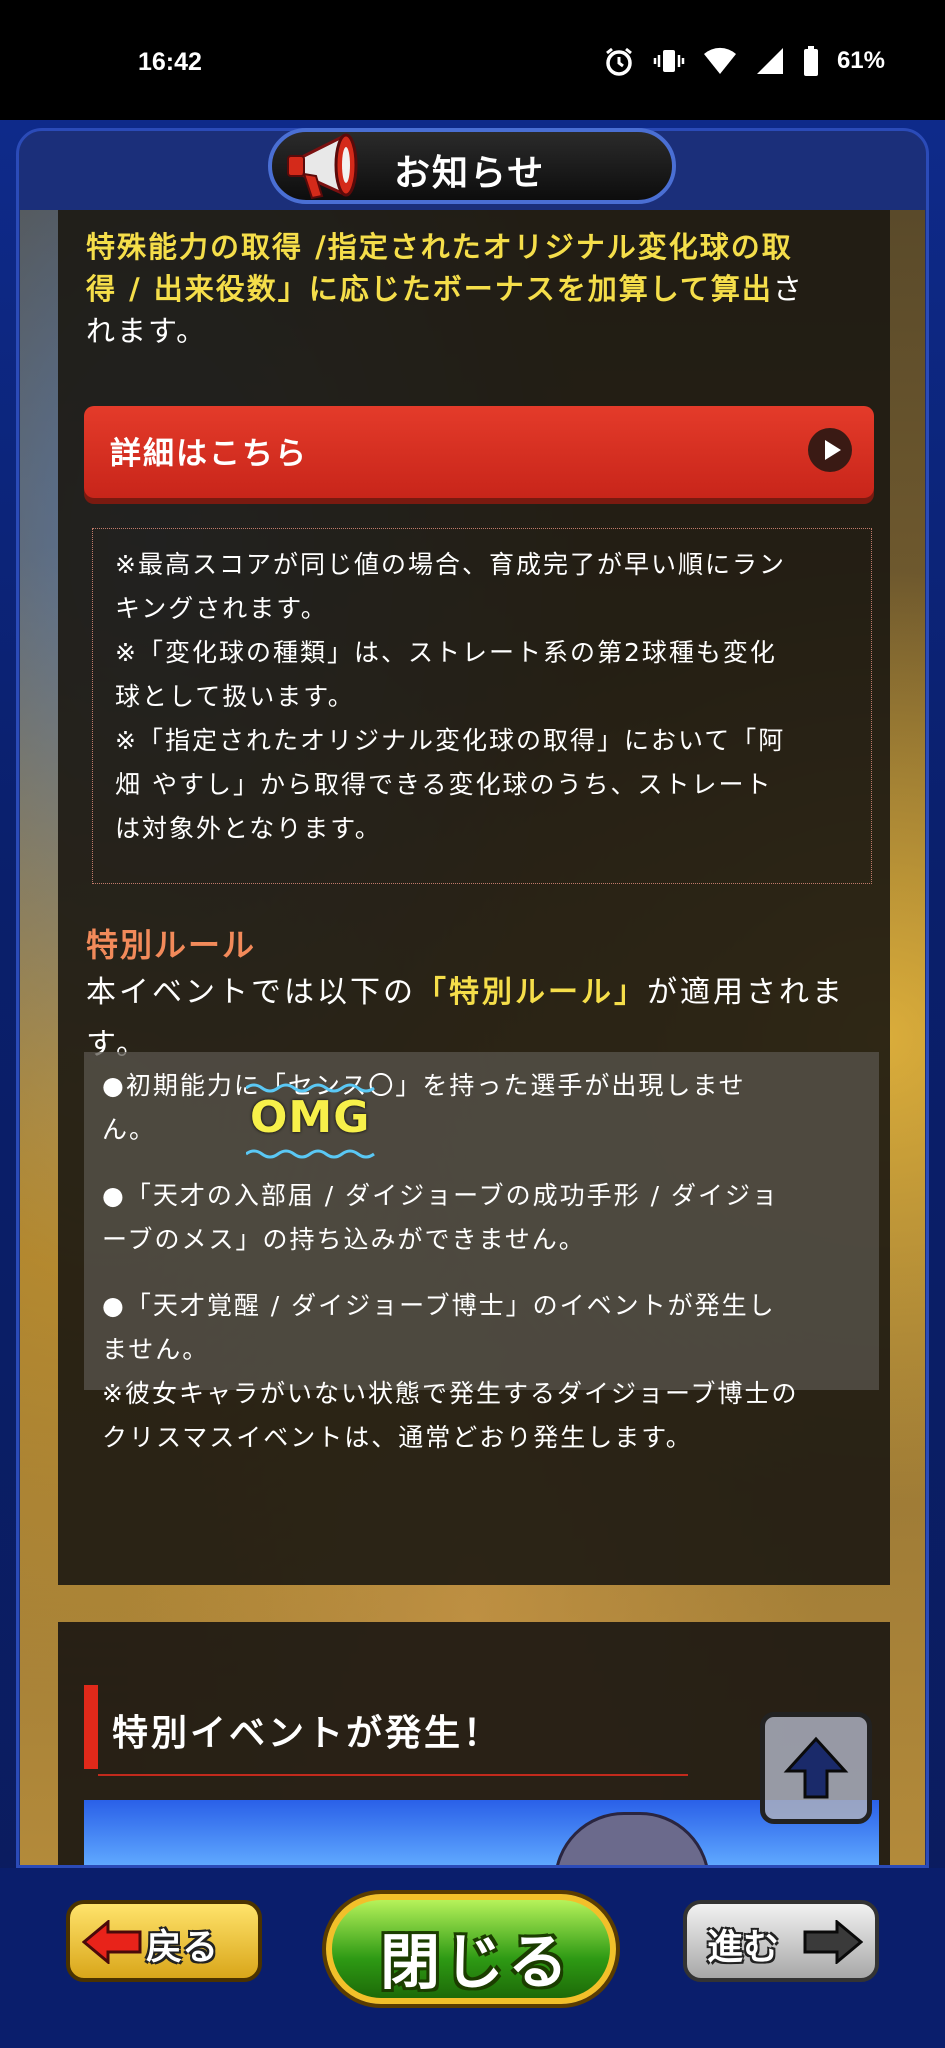 Image resolution: width=945 pixels, height=2048 pixels. I want to click on status-time: 16:42, so click(170, 62).